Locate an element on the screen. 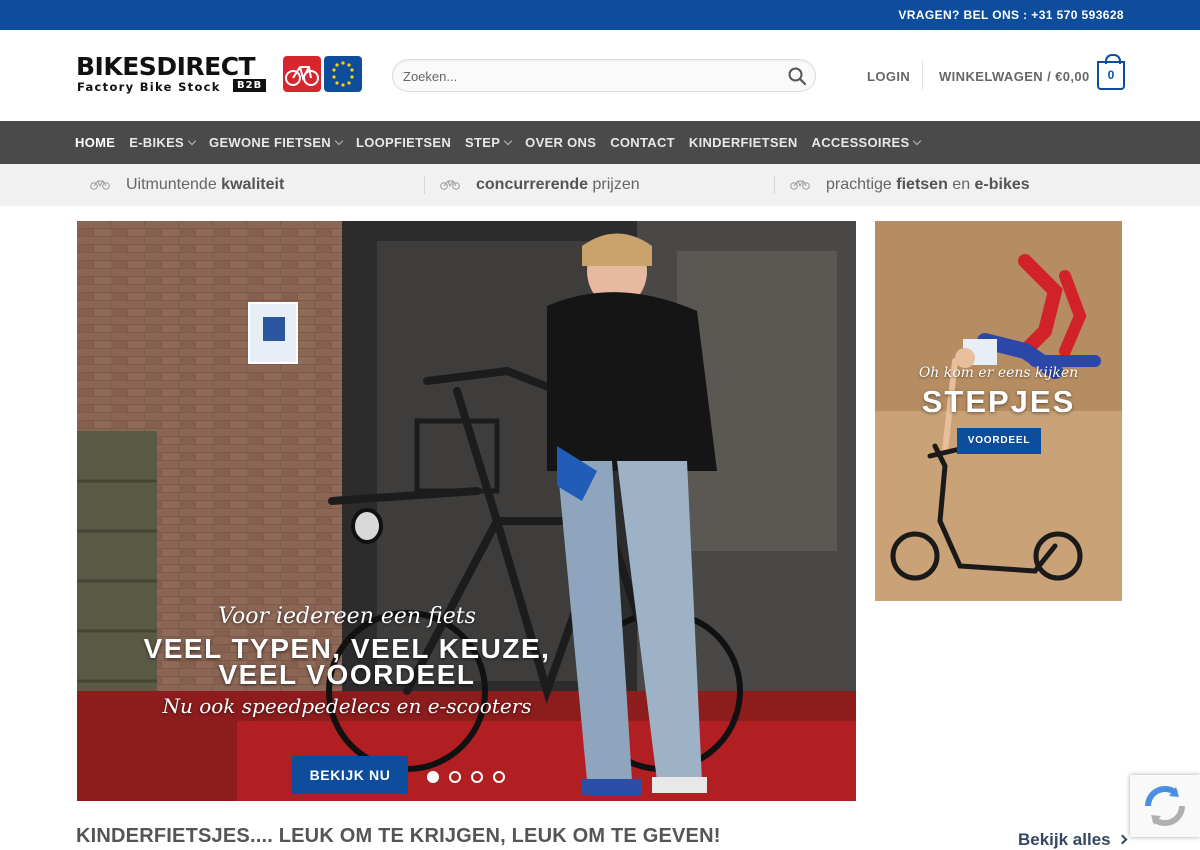 Image resolution: width=1200 pixels, height=850 pixels. nav-item-kinderfietsen: KINDERFIETSEN is located at coordinates (743, 142).